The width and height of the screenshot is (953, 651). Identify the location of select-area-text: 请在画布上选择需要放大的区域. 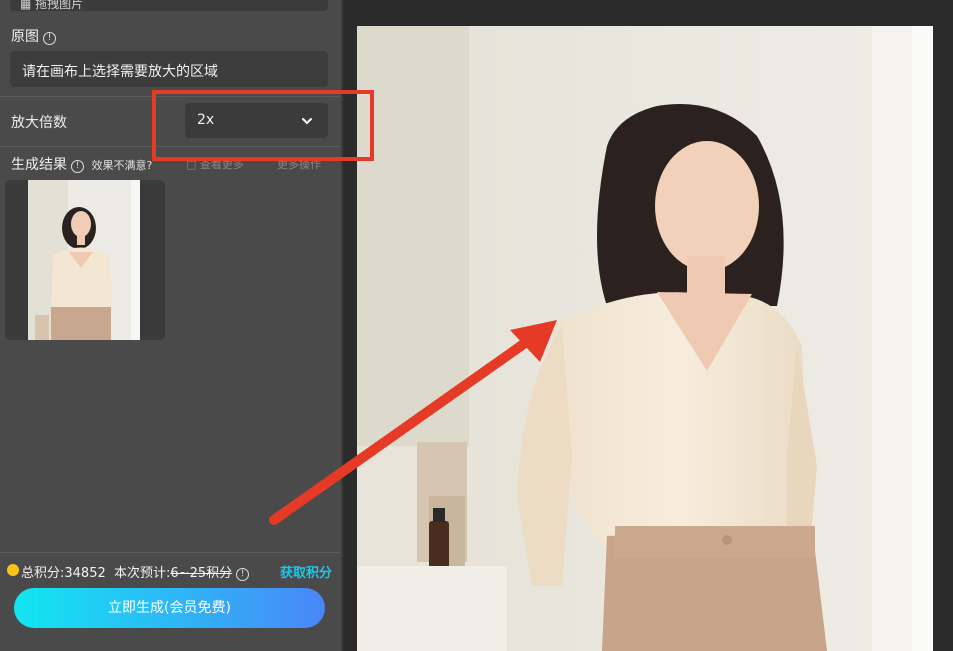
(120, 72).